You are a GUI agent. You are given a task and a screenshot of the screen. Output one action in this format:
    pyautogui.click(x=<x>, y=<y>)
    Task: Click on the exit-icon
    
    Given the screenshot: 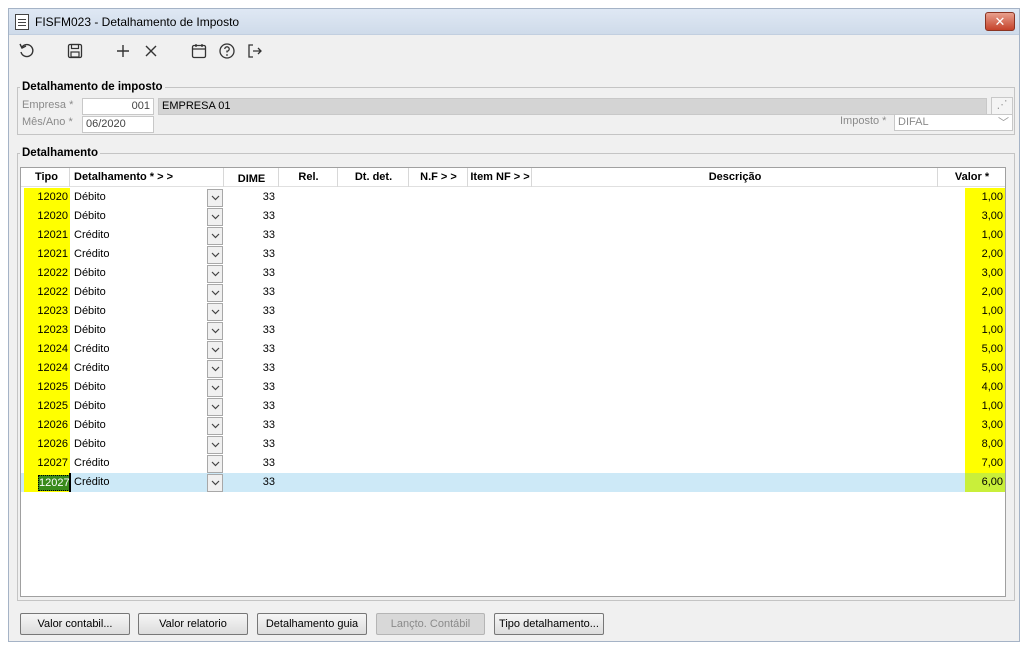 What is the action you would take?
    pyautogui.click(x=255, y=51)
    